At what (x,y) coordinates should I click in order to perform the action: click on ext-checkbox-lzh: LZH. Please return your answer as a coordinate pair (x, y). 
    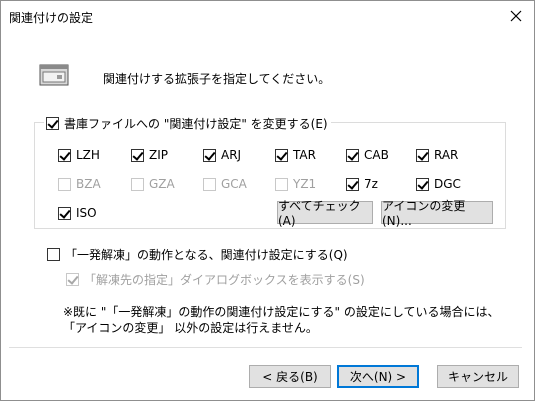
    Looking at the image, I should click on (79, 155).